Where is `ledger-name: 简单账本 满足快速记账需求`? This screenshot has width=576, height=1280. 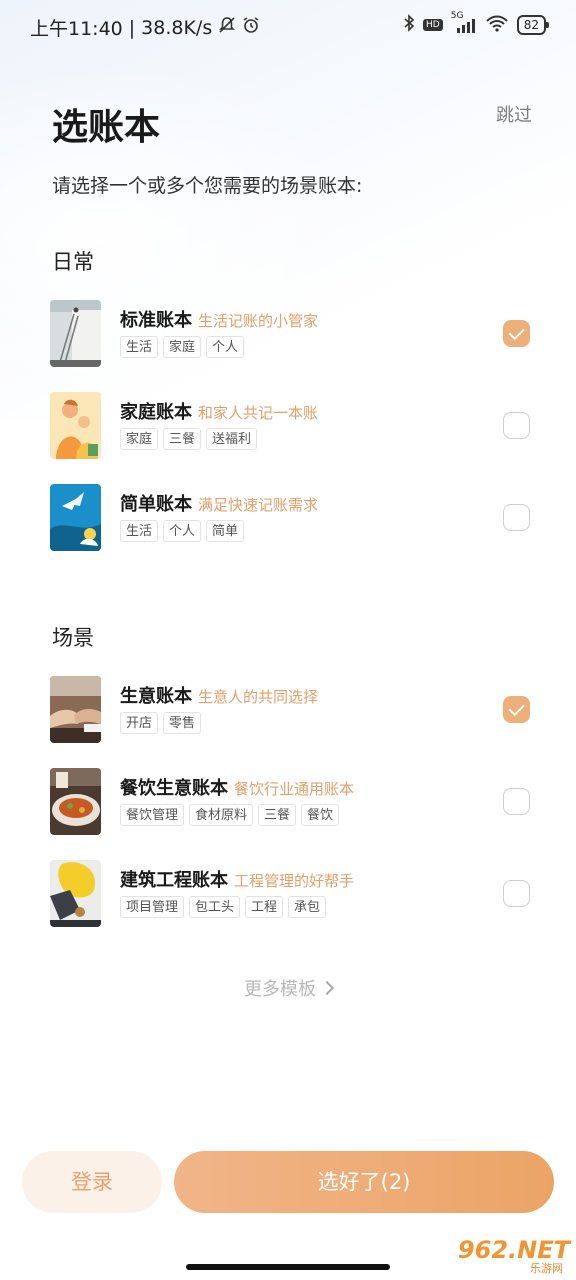 ledger-name: 简单账本 满足快速记账需求 is located at coordinates (219, 503).